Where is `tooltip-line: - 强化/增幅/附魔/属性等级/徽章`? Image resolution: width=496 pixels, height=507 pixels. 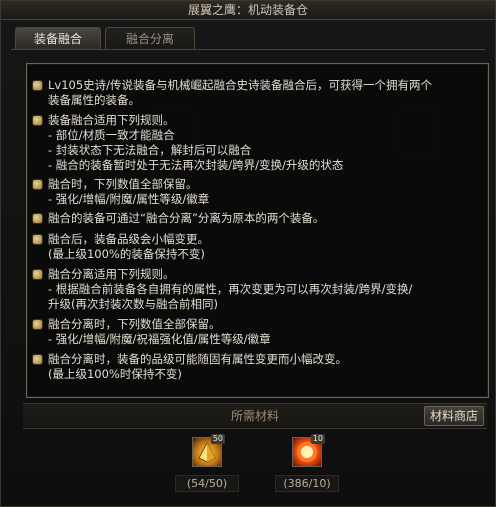
tooltip-line: - 强化/增幅/附魔/属性等级/徽章 is located at coordinates (129, 199).